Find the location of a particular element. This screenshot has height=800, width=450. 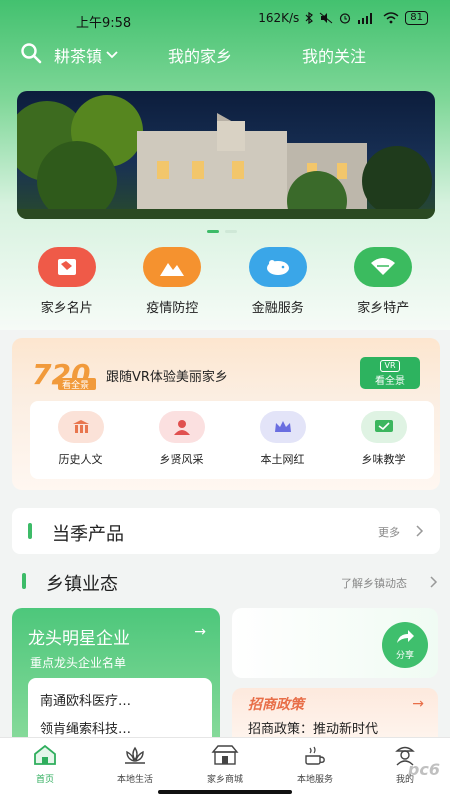

vr-panorama-button: VR 看全景 is located at coordinates (390, 373).